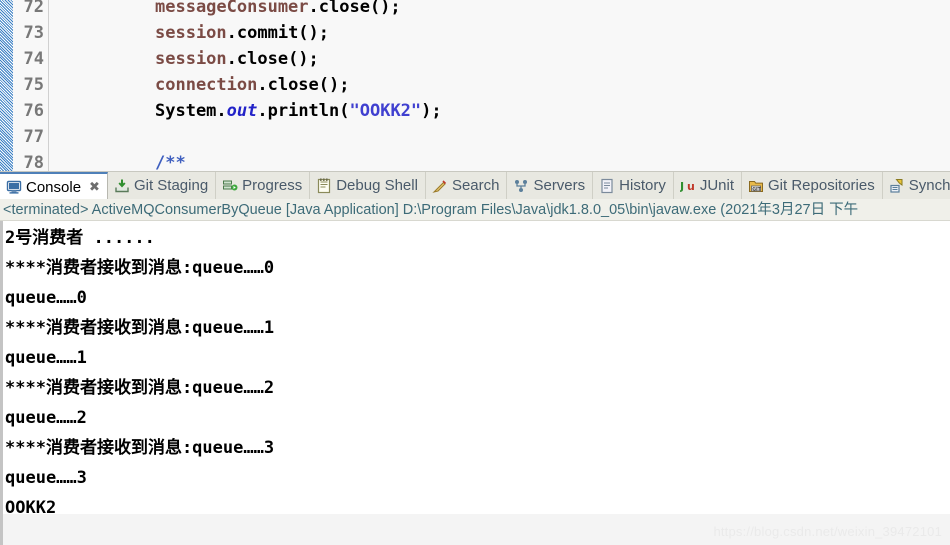  I want to click on console-line: ****消费者接收到消息:queue……1, so click(140, 328).